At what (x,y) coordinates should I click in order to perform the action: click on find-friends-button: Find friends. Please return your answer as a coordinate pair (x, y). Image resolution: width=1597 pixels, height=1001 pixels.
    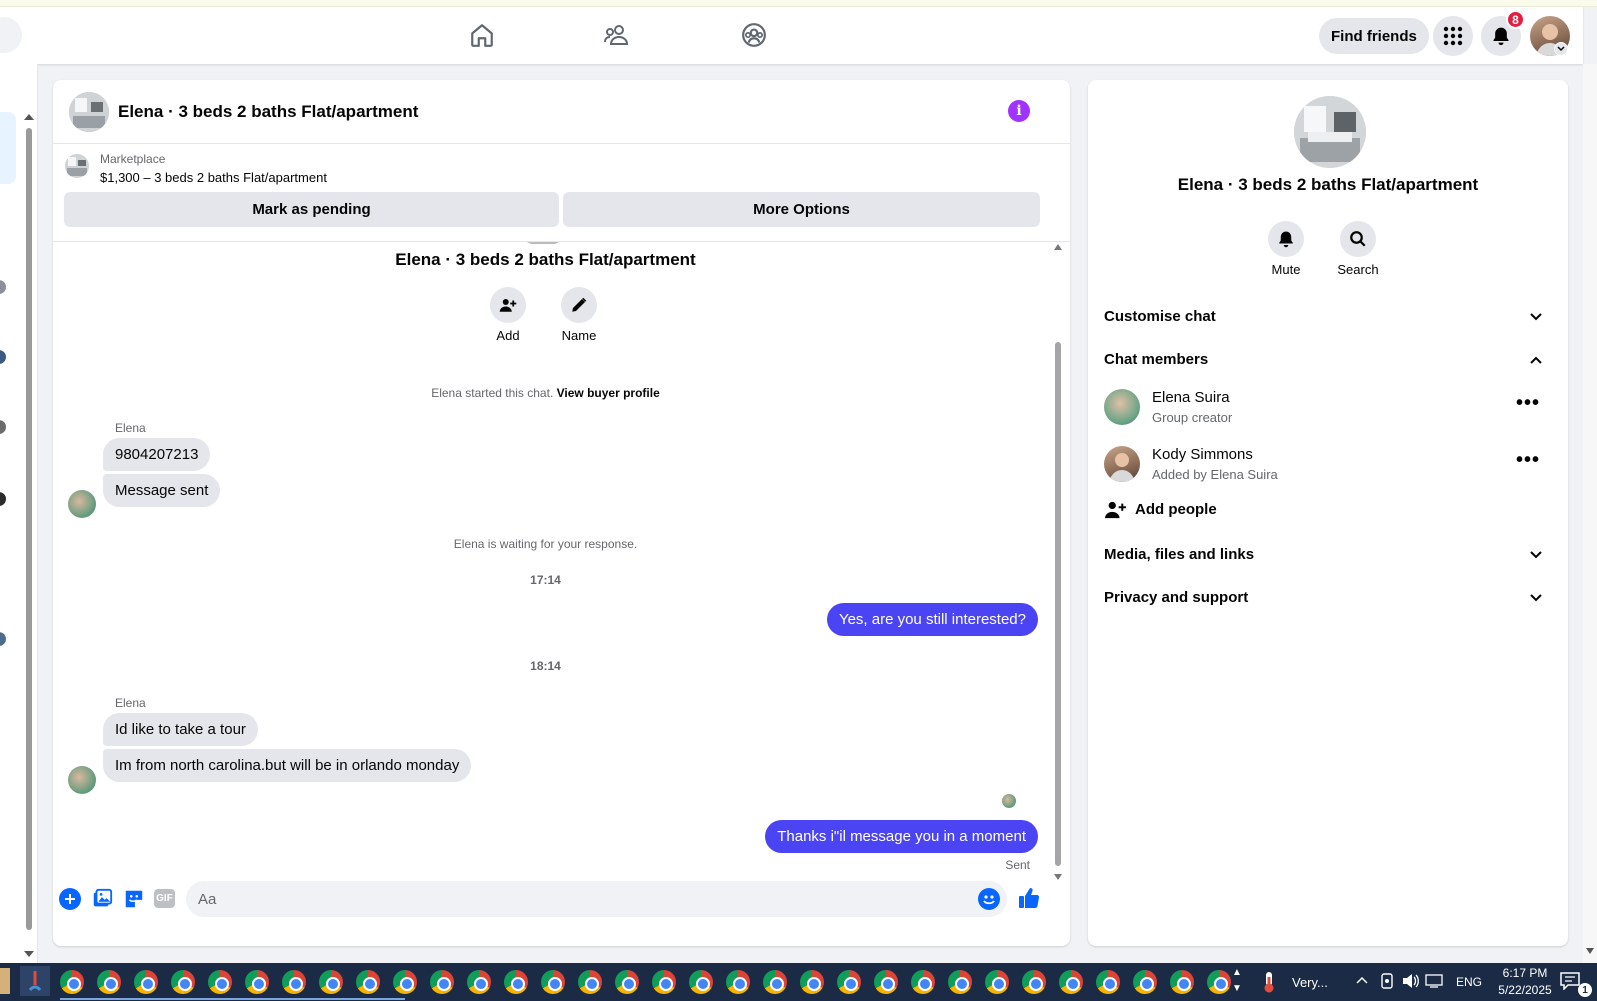
    Looking at the image, I should click on (1374, 36).